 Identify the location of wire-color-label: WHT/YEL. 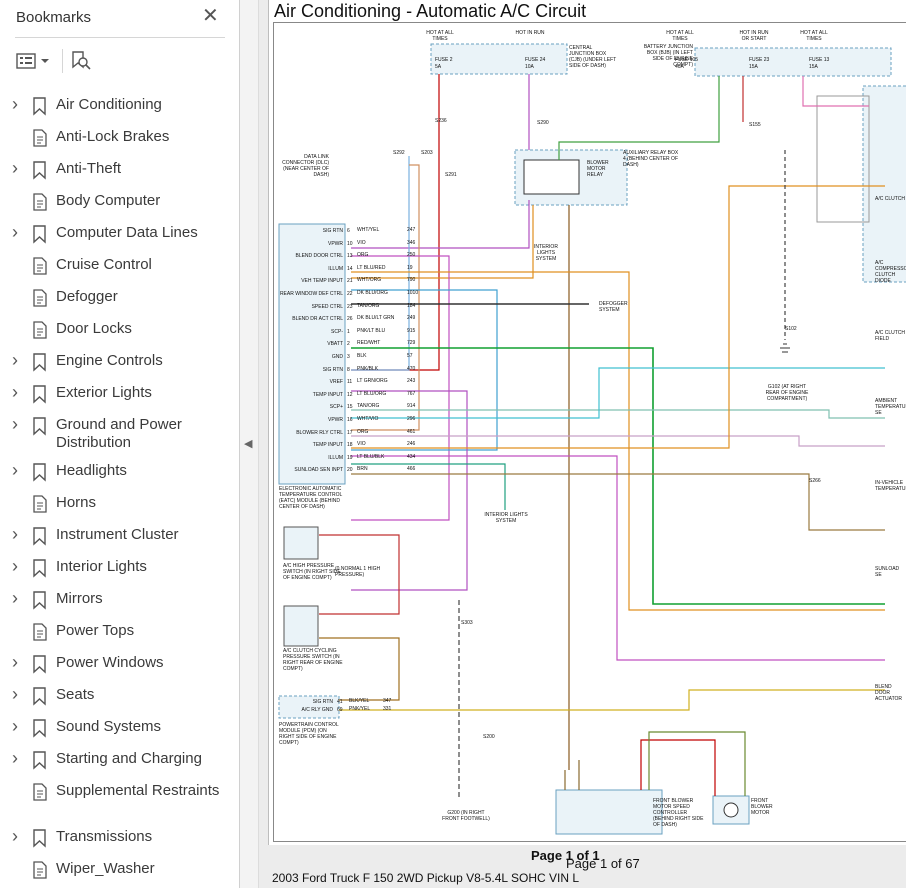
(368, 230).